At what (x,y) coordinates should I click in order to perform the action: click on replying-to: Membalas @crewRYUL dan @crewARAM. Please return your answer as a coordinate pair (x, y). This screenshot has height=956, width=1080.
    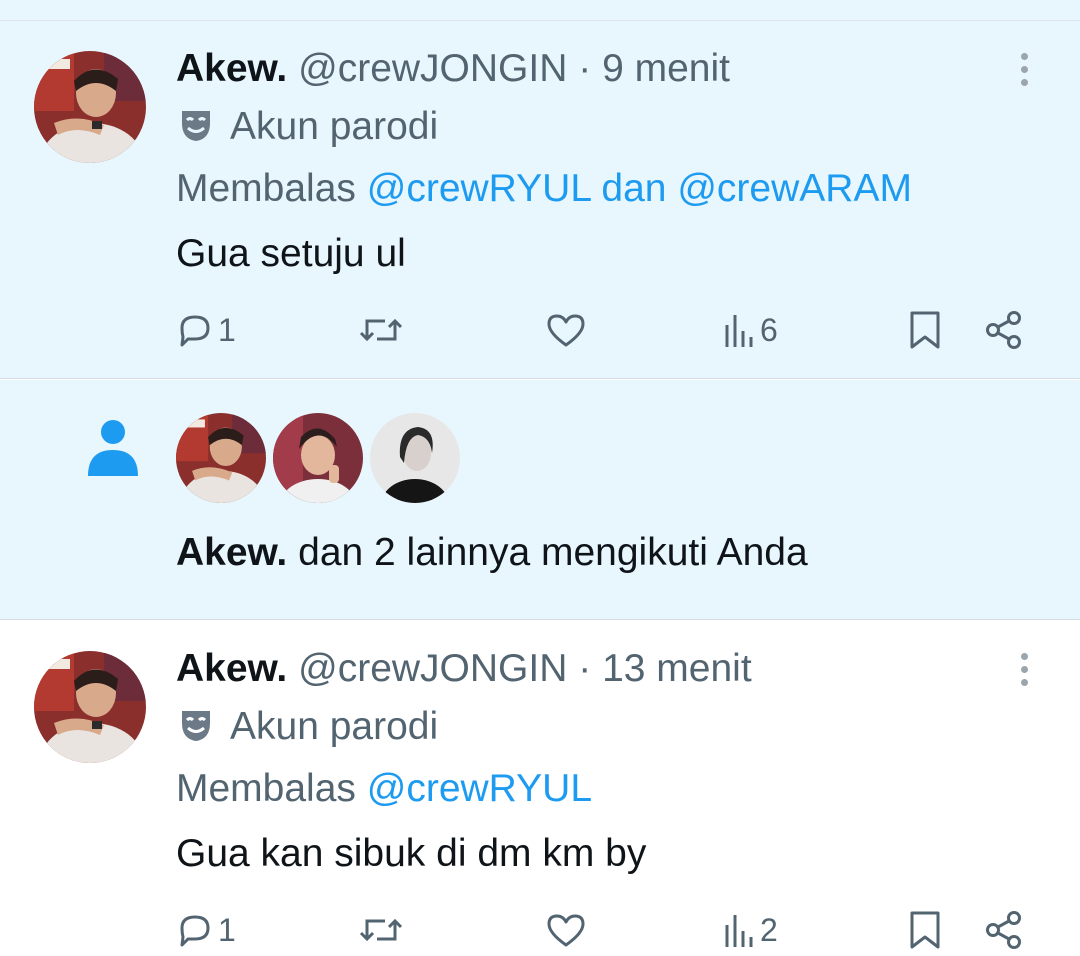
    Looking at the image, I should click on (544, 189).